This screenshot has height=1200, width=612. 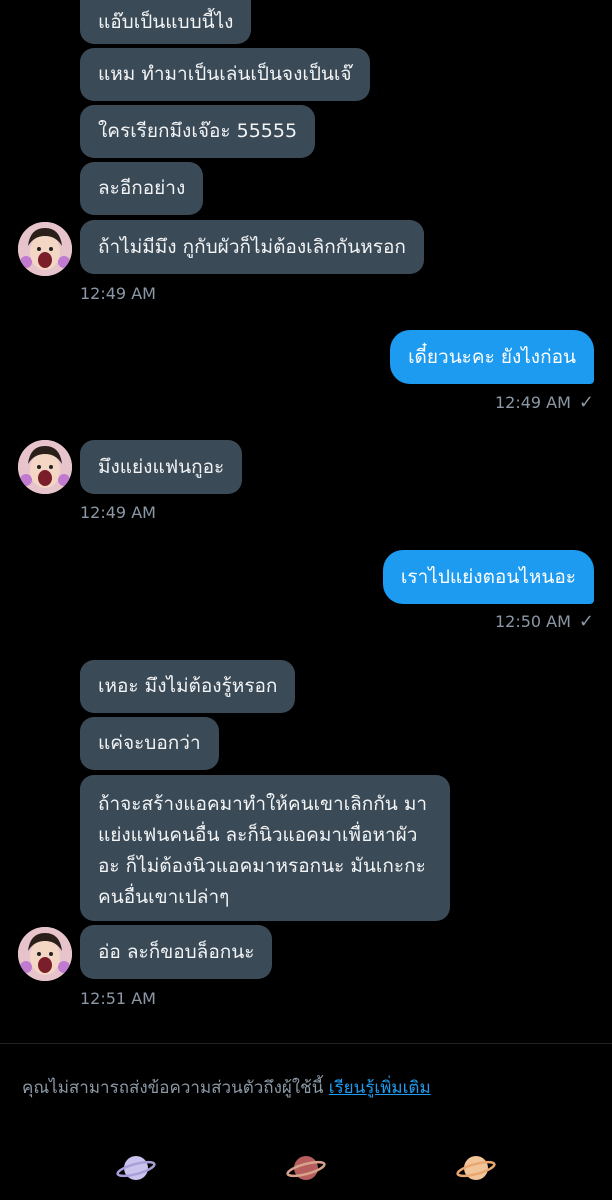 I want to click on message-bubble: อ่อ ละก็ขอบล็อกนะ, so click(x=176, y=952).